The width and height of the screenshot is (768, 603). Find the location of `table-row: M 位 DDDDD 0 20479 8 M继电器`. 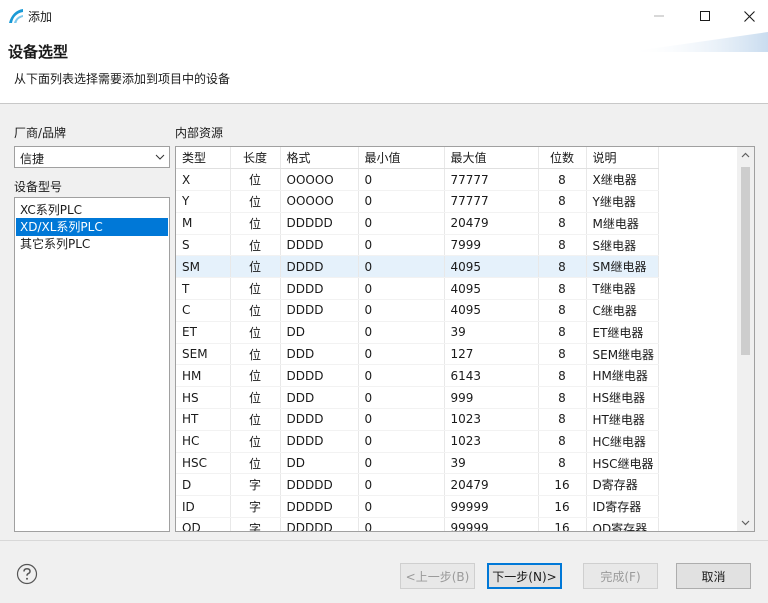

table-row: M 位 DDDDD 0 20479 8 M继电器 is located at coordinates (417, 223).